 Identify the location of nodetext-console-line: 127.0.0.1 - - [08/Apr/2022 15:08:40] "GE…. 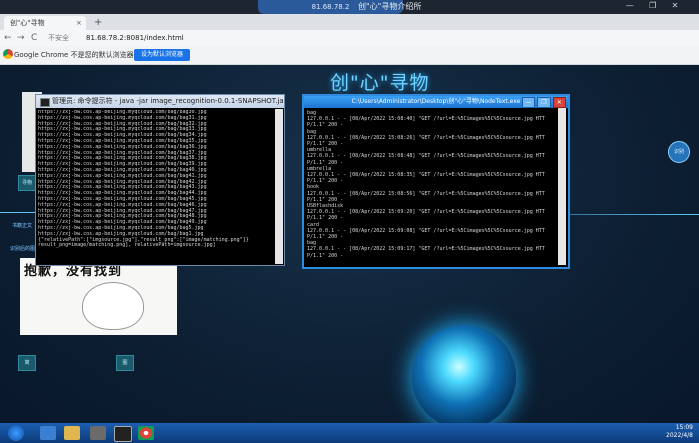
(426, 119).